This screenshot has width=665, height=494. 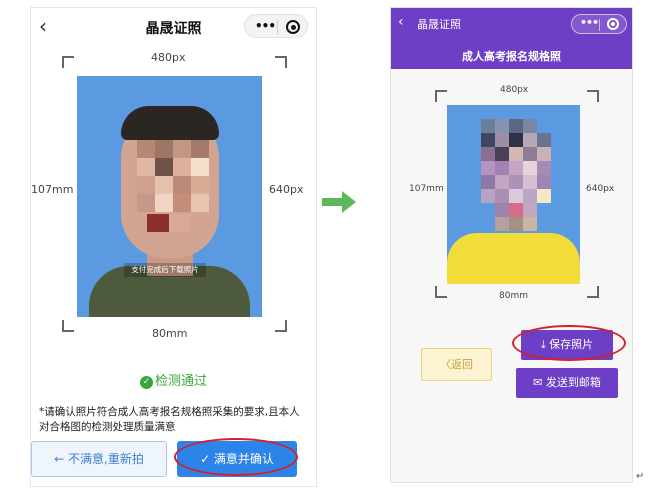 What do you see at coordinates (107, 427) in the screenshot?
I see `notice-line-2: 对合格图的检测处理质量满意` at bounding box center [107, 427].